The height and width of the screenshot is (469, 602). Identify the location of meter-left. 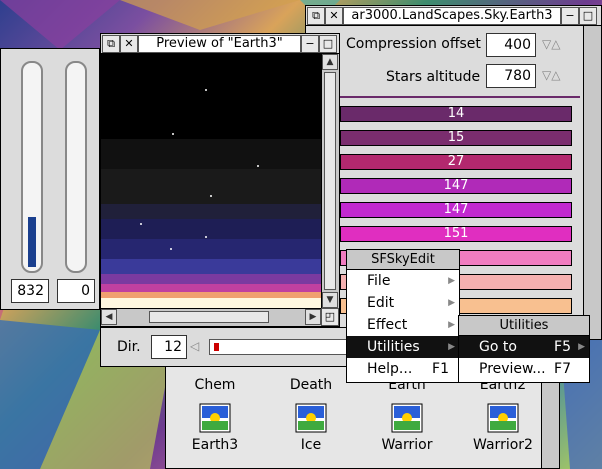
(32, 167).